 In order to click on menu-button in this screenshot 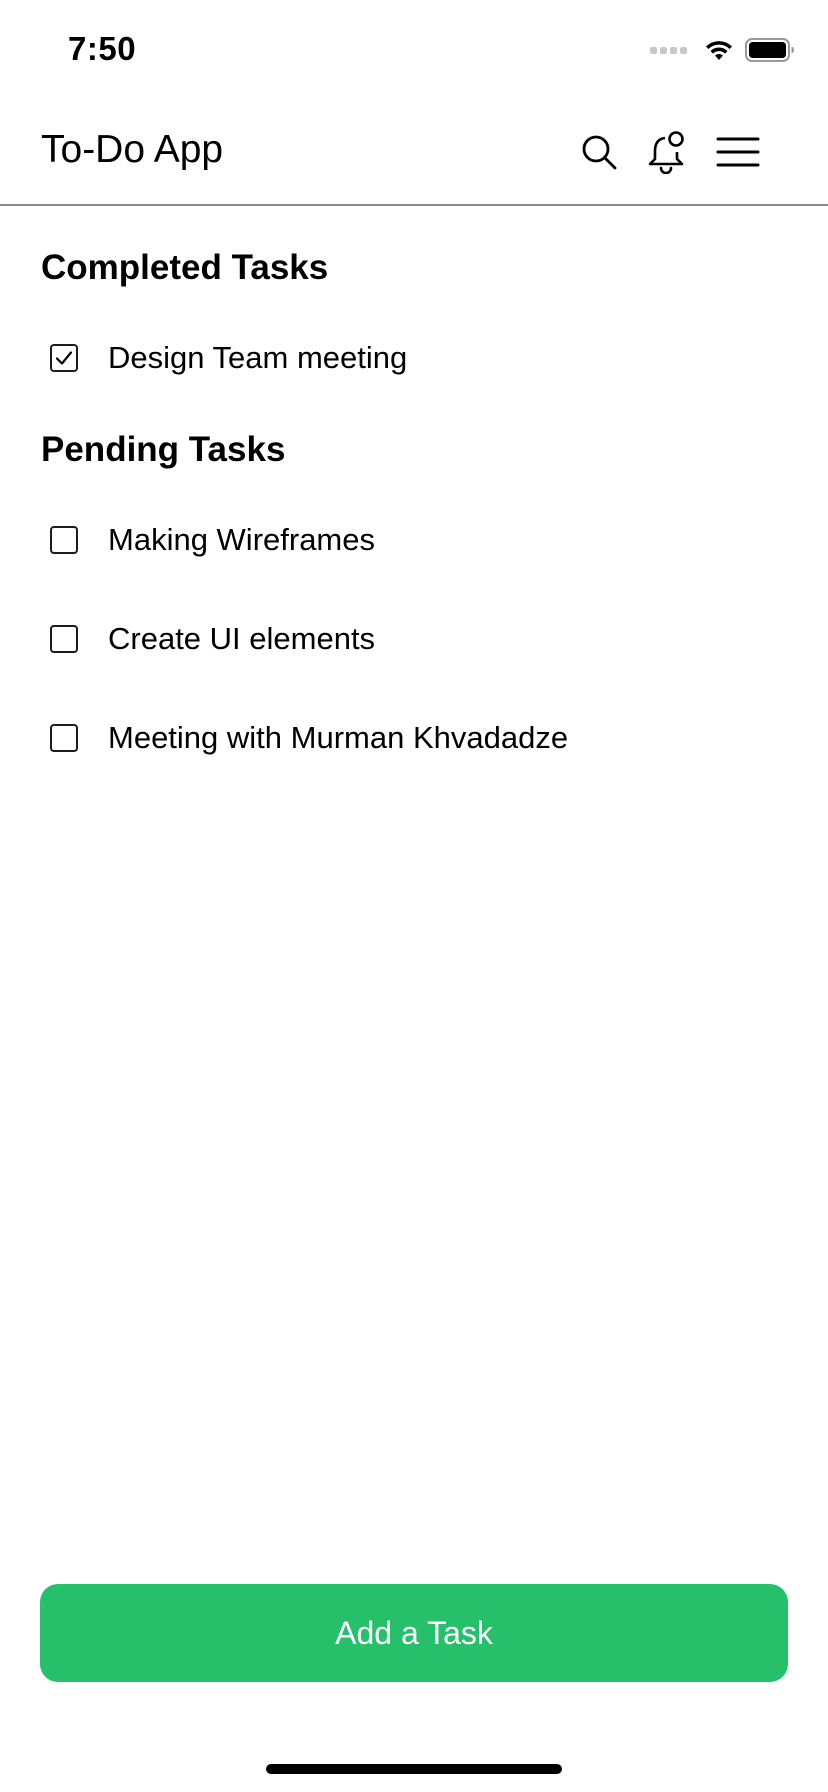, I will do `click(738, 152)`.